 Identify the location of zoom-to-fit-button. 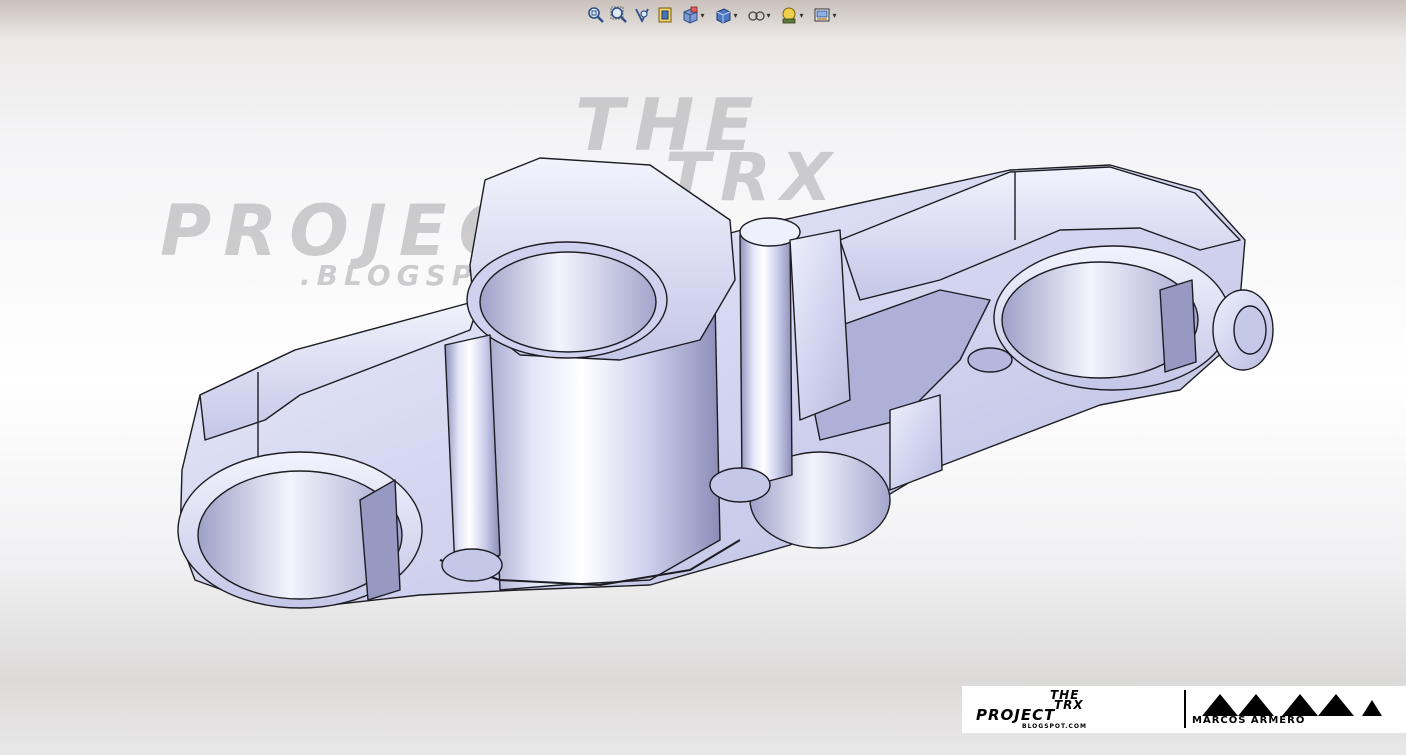
(596, 15).